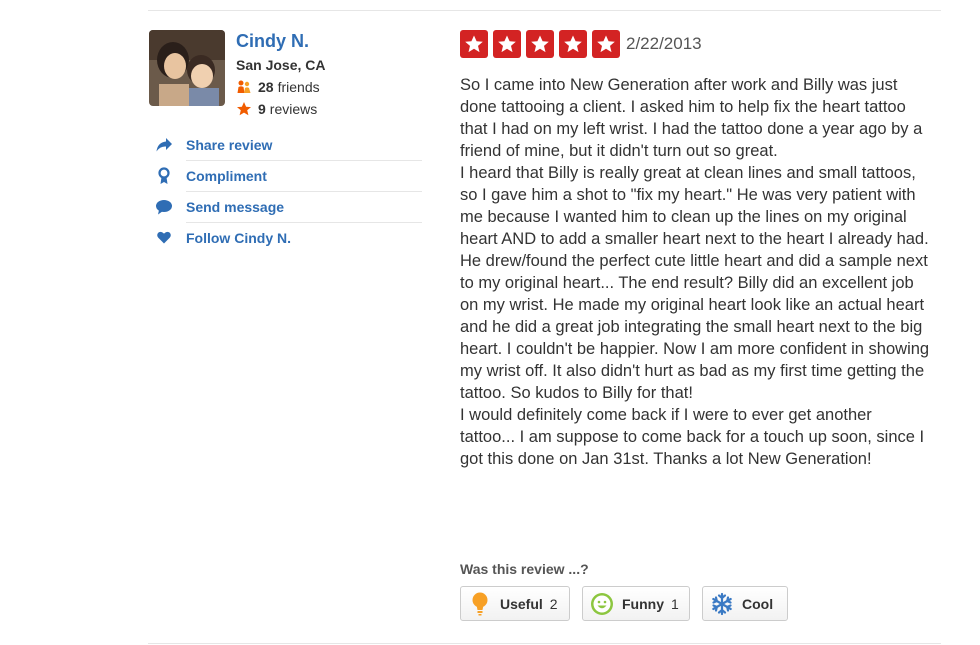 The image size is (980, 645). I want to click on cool-button: Cool, so click(745, 603).